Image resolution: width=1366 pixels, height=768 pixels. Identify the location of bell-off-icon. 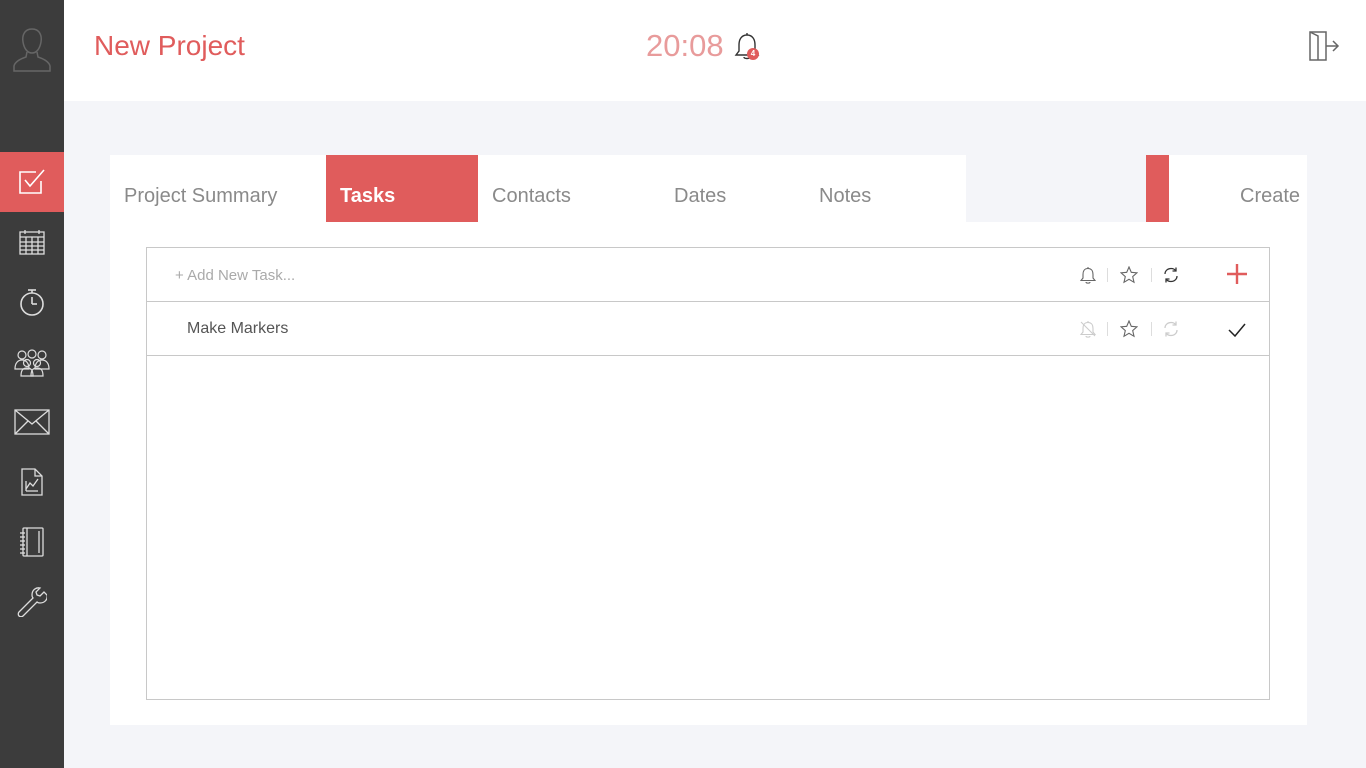
(1088, 329).